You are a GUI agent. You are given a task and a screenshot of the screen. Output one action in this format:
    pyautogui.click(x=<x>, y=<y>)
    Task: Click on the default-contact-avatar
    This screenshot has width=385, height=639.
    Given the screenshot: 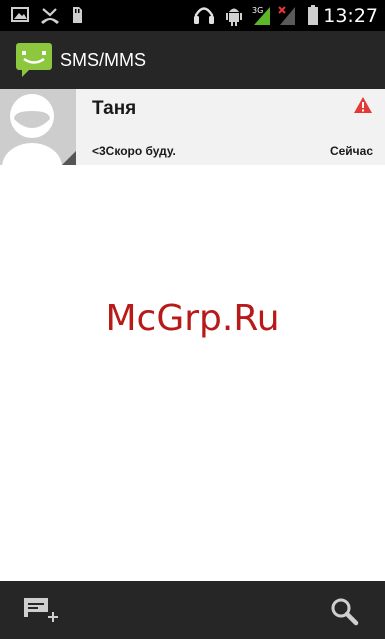 What is the action you would take?
    pyautogui.click(x=38, y=127)
    